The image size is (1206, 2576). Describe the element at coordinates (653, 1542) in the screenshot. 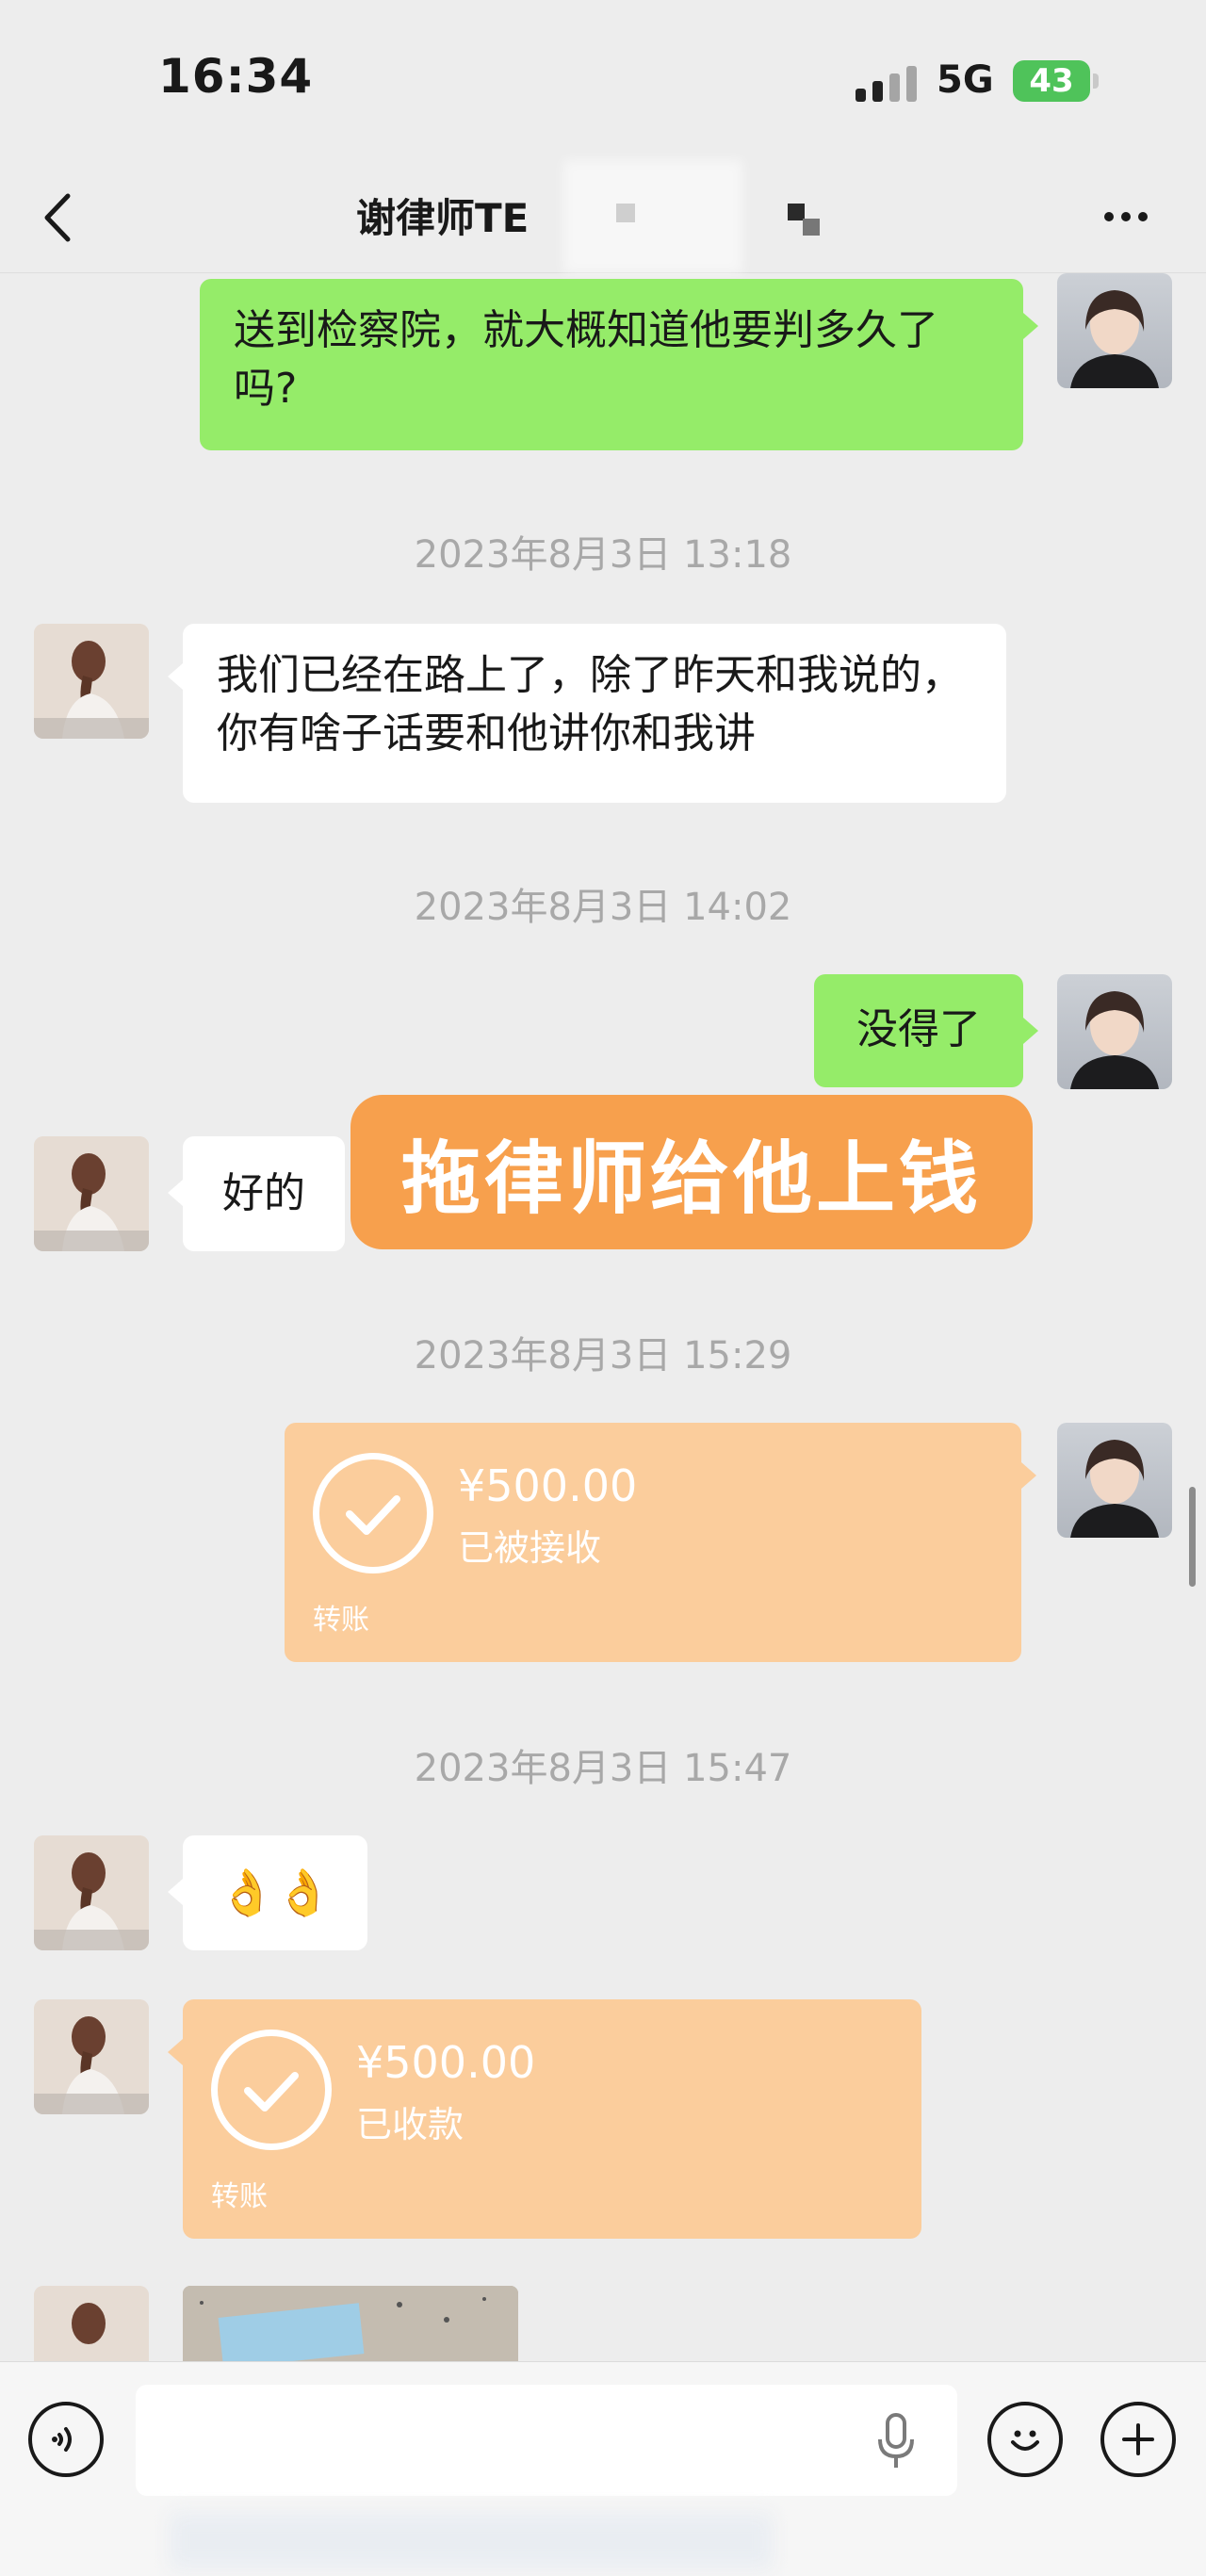

I see `transfer-card: ¥500.00 已被接收 转账` at that location.